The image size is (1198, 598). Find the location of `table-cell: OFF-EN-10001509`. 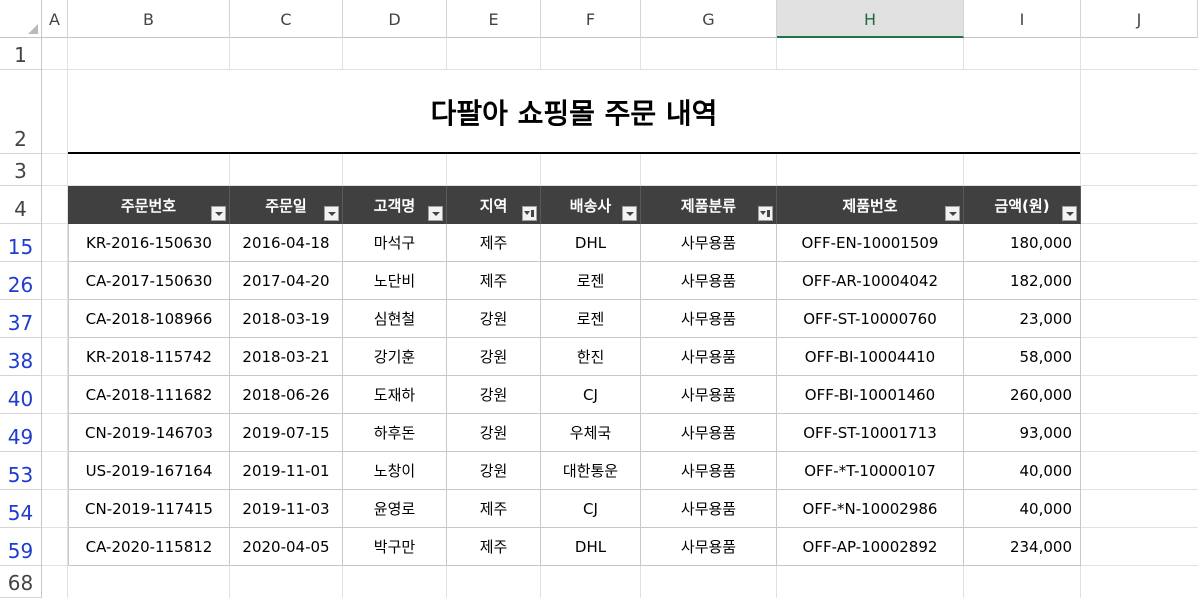

table-cell: OFF-EN-10001509 is located at coordinates (870, 243).